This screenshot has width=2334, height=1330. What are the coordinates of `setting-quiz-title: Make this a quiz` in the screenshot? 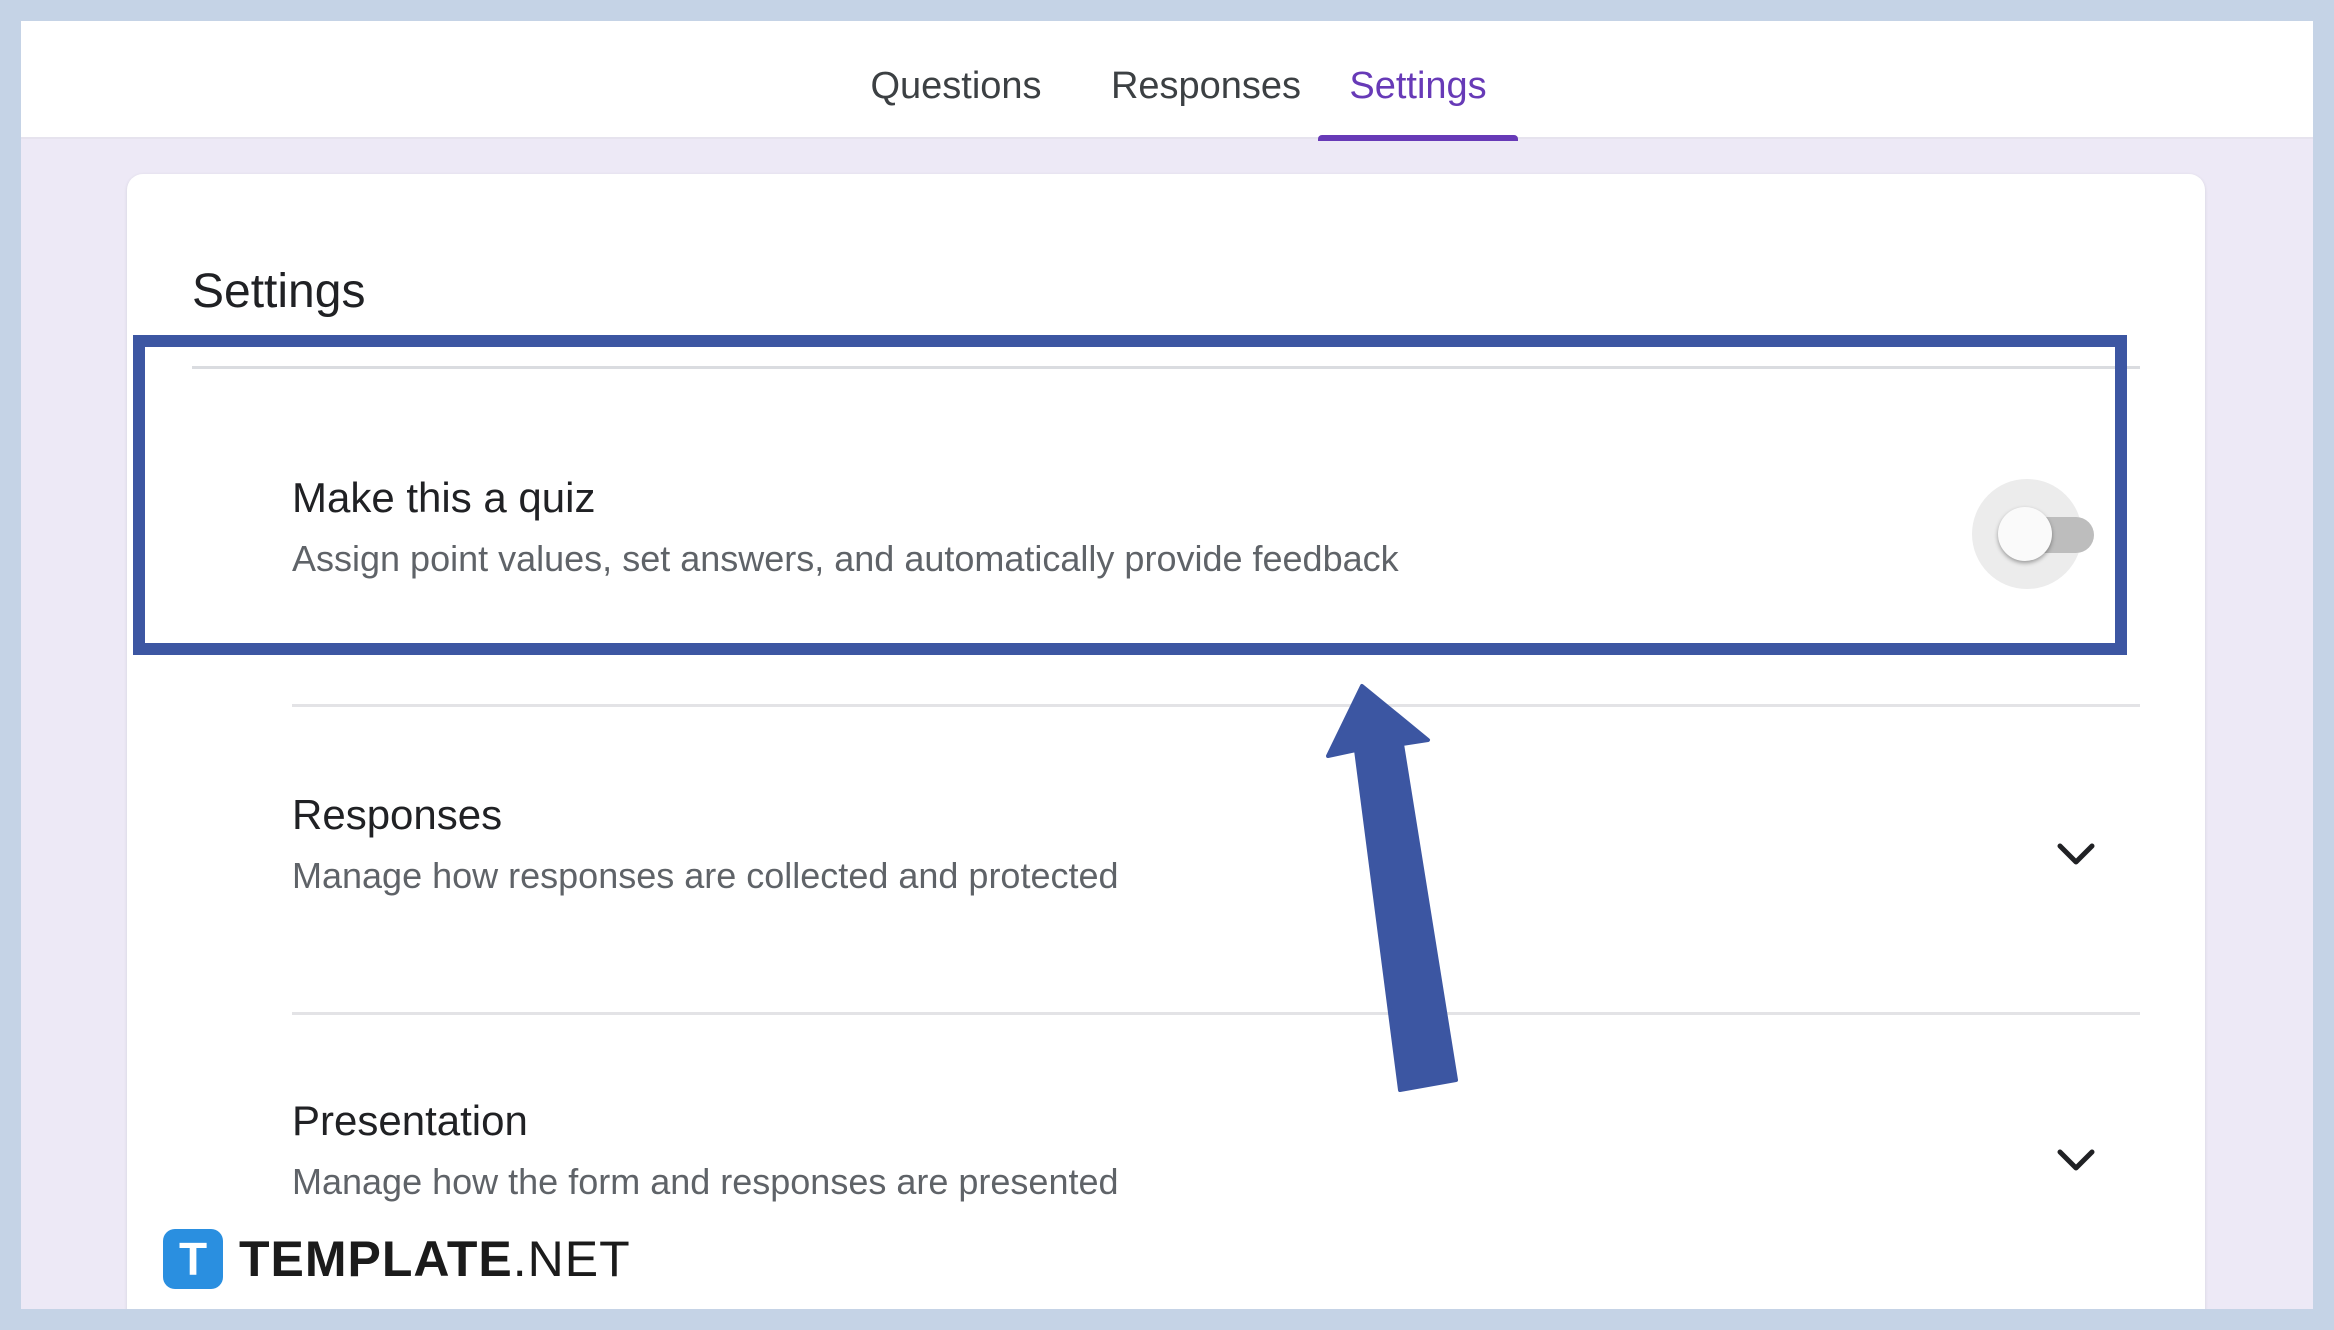 It's located at (444, 497).